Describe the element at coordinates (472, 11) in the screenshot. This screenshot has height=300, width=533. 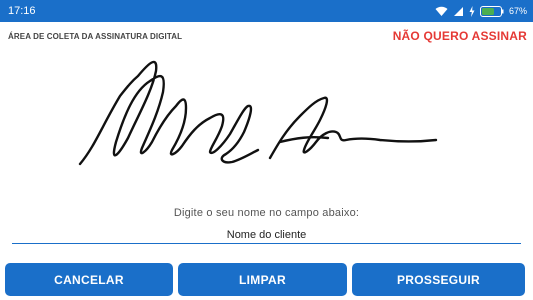
I see `charging-icon` at that location.